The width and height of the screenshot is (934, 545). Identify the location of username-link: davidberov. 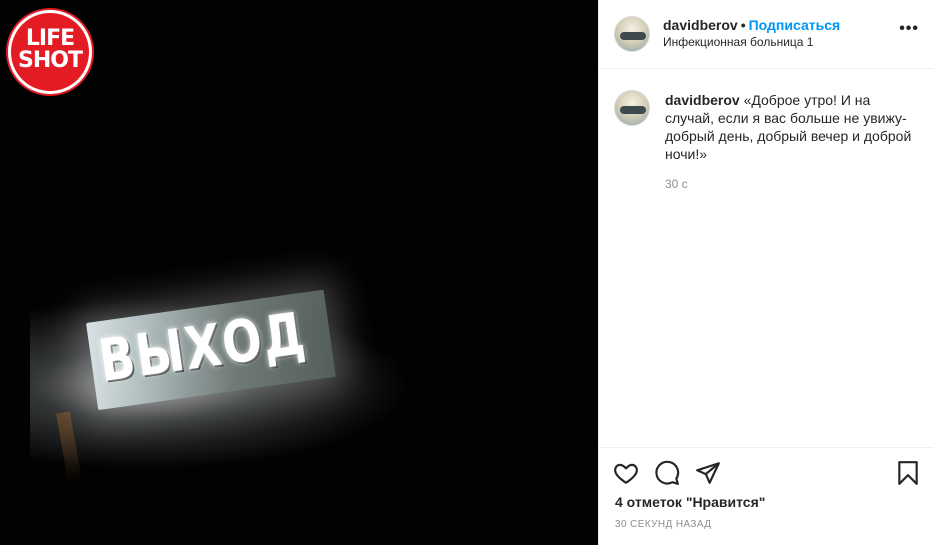
(700, 25).